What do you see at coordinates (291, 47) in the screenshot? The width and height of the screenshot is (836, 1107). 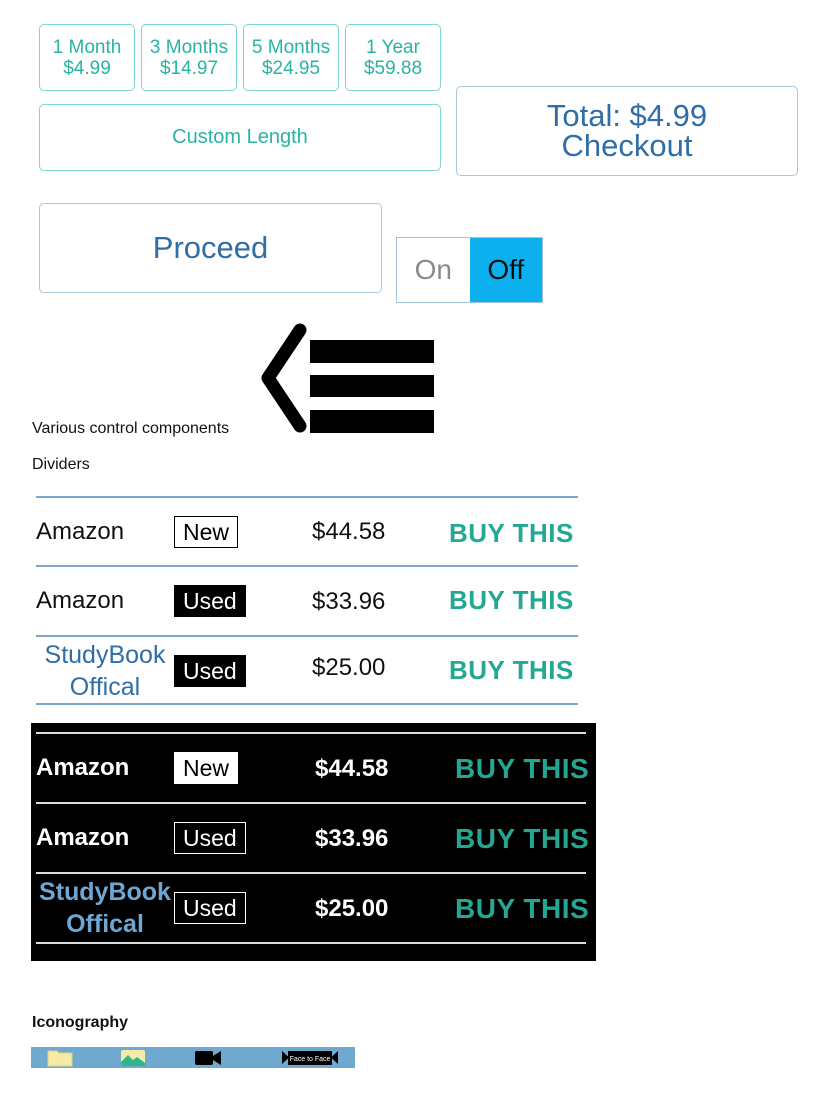 I see `plan-name: 5 Months` at bounding box center [291, 47].